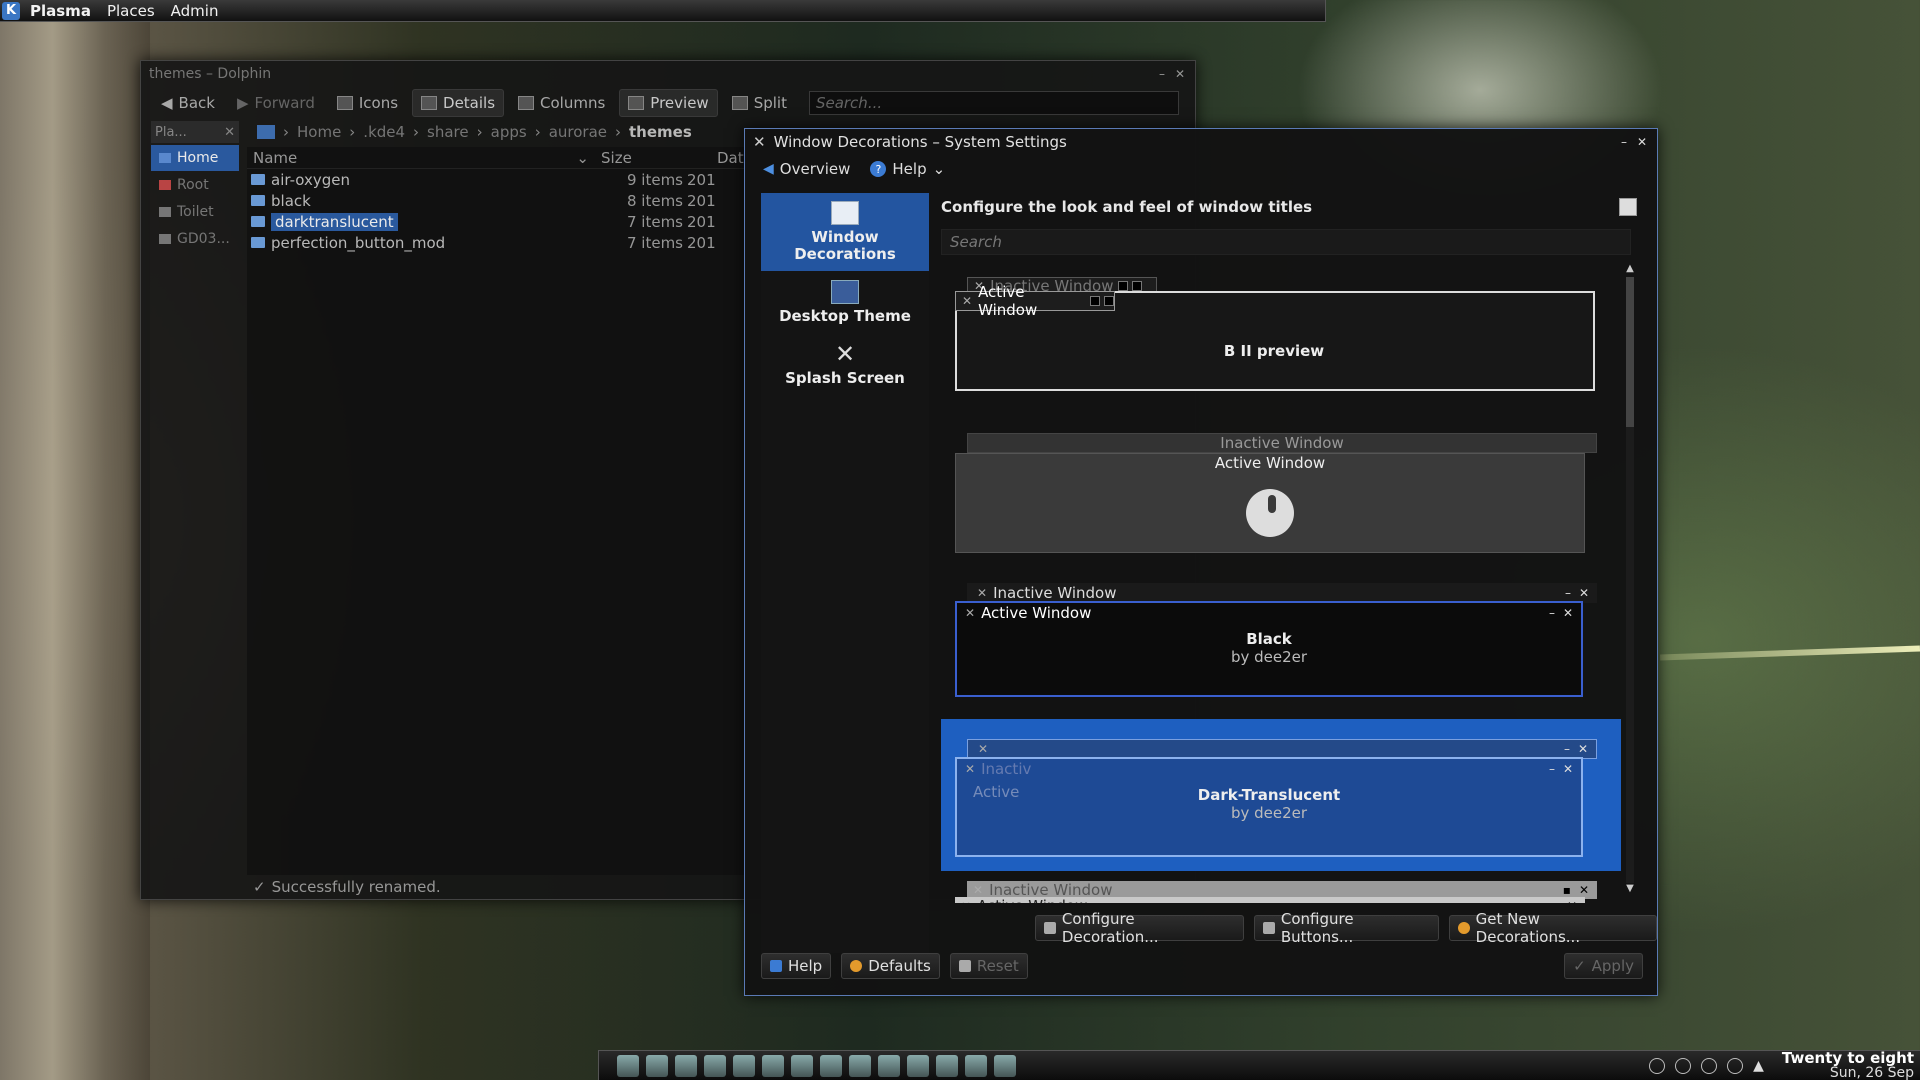 The height and width of the screenshot is (1080, 1920). Describe the element at coordinates (889, 1065) in the screenshot. I see `editor-app-icon` at that location.